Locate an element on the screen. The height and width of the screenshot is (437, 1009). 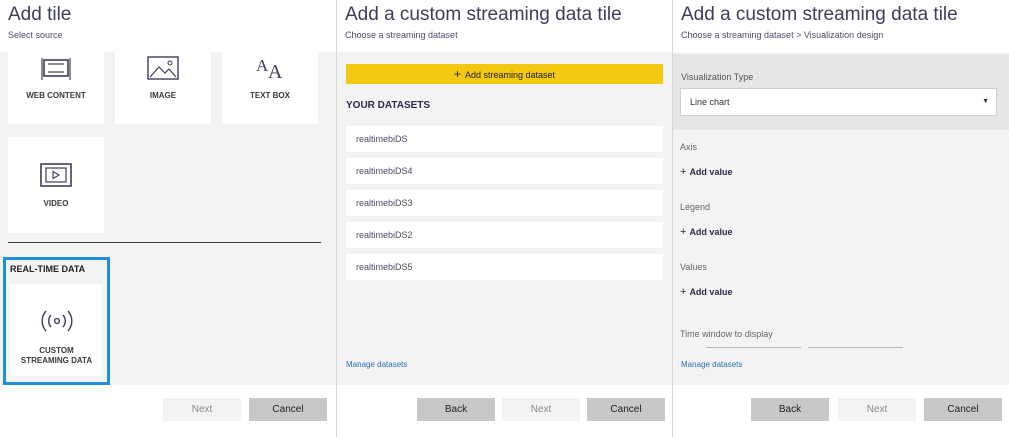
tile-label: IMAGE is located at coordinates (163, 95).